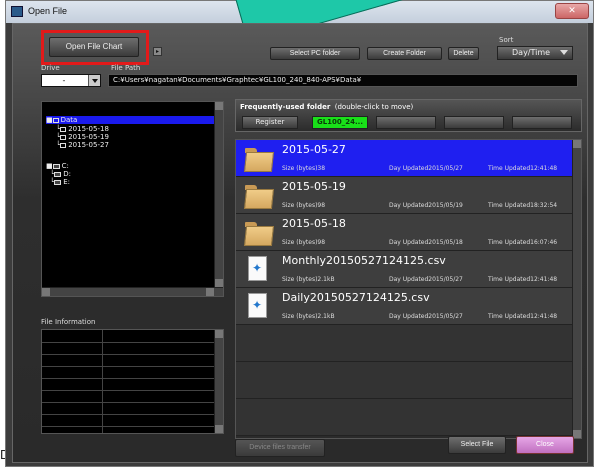 The image size is (594, 467). Describe the element at coordinates (82, 137) in the screenshot. I see `tree-item-folder: └ 2015-05-19` at that location.